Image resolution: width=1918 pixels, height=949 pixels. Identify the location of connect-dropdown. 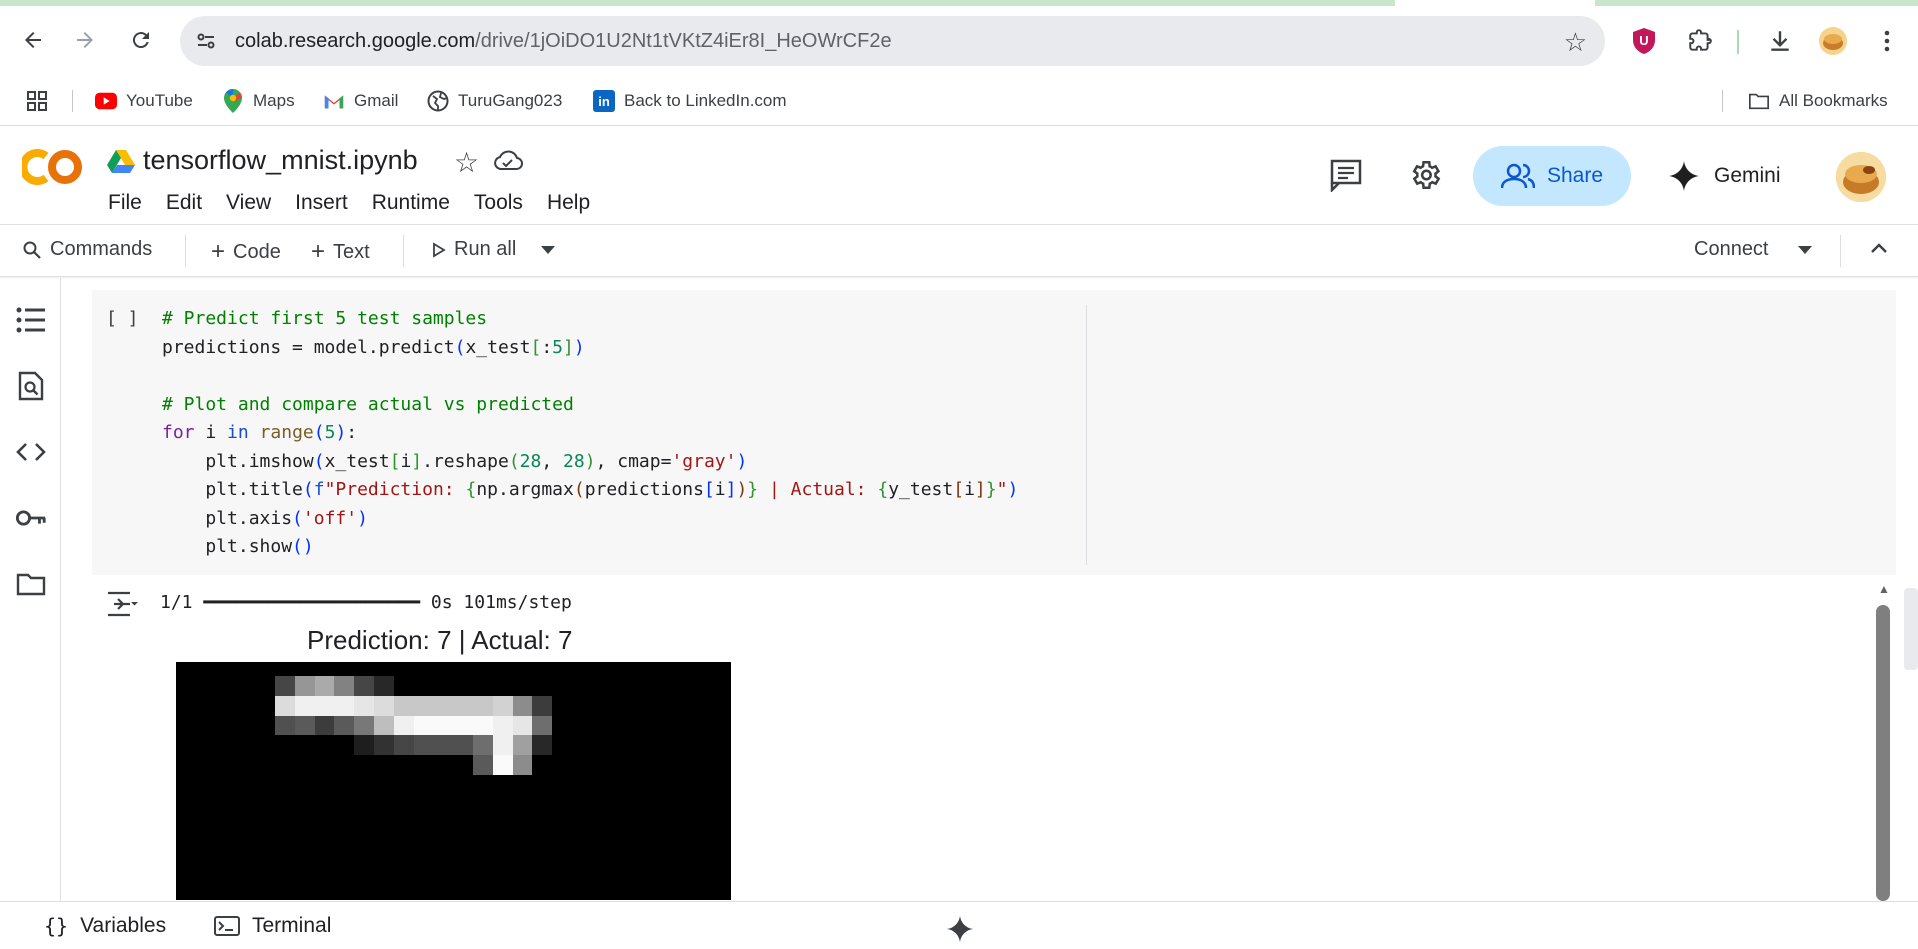
(1805, 250).